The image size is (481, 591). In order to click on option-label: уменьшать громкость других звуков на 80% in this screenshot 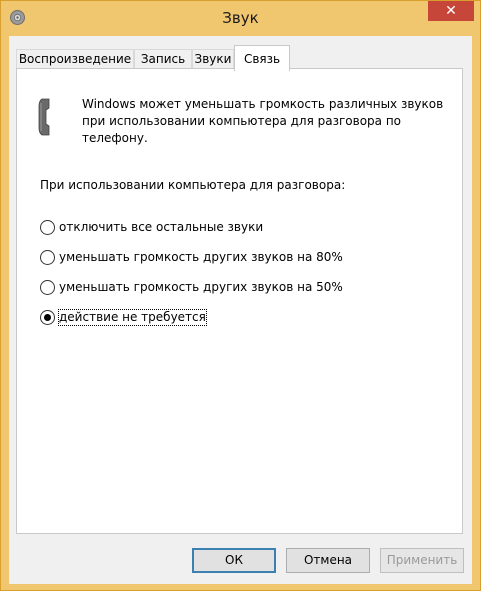, I will do `click(201, 257)`.